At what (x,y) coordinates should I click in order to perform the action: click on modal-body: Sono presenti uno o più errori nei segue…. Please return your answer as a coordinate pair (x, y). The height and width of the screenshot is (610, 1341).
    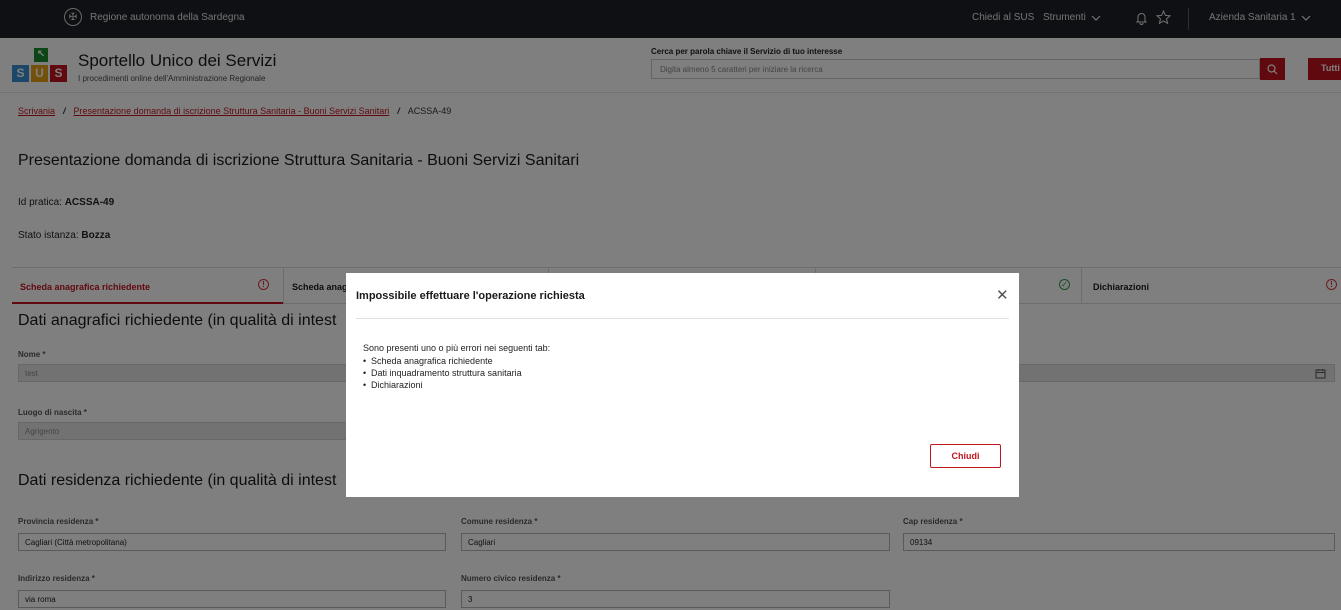
    Looking at the image, I should click on (456, 366).